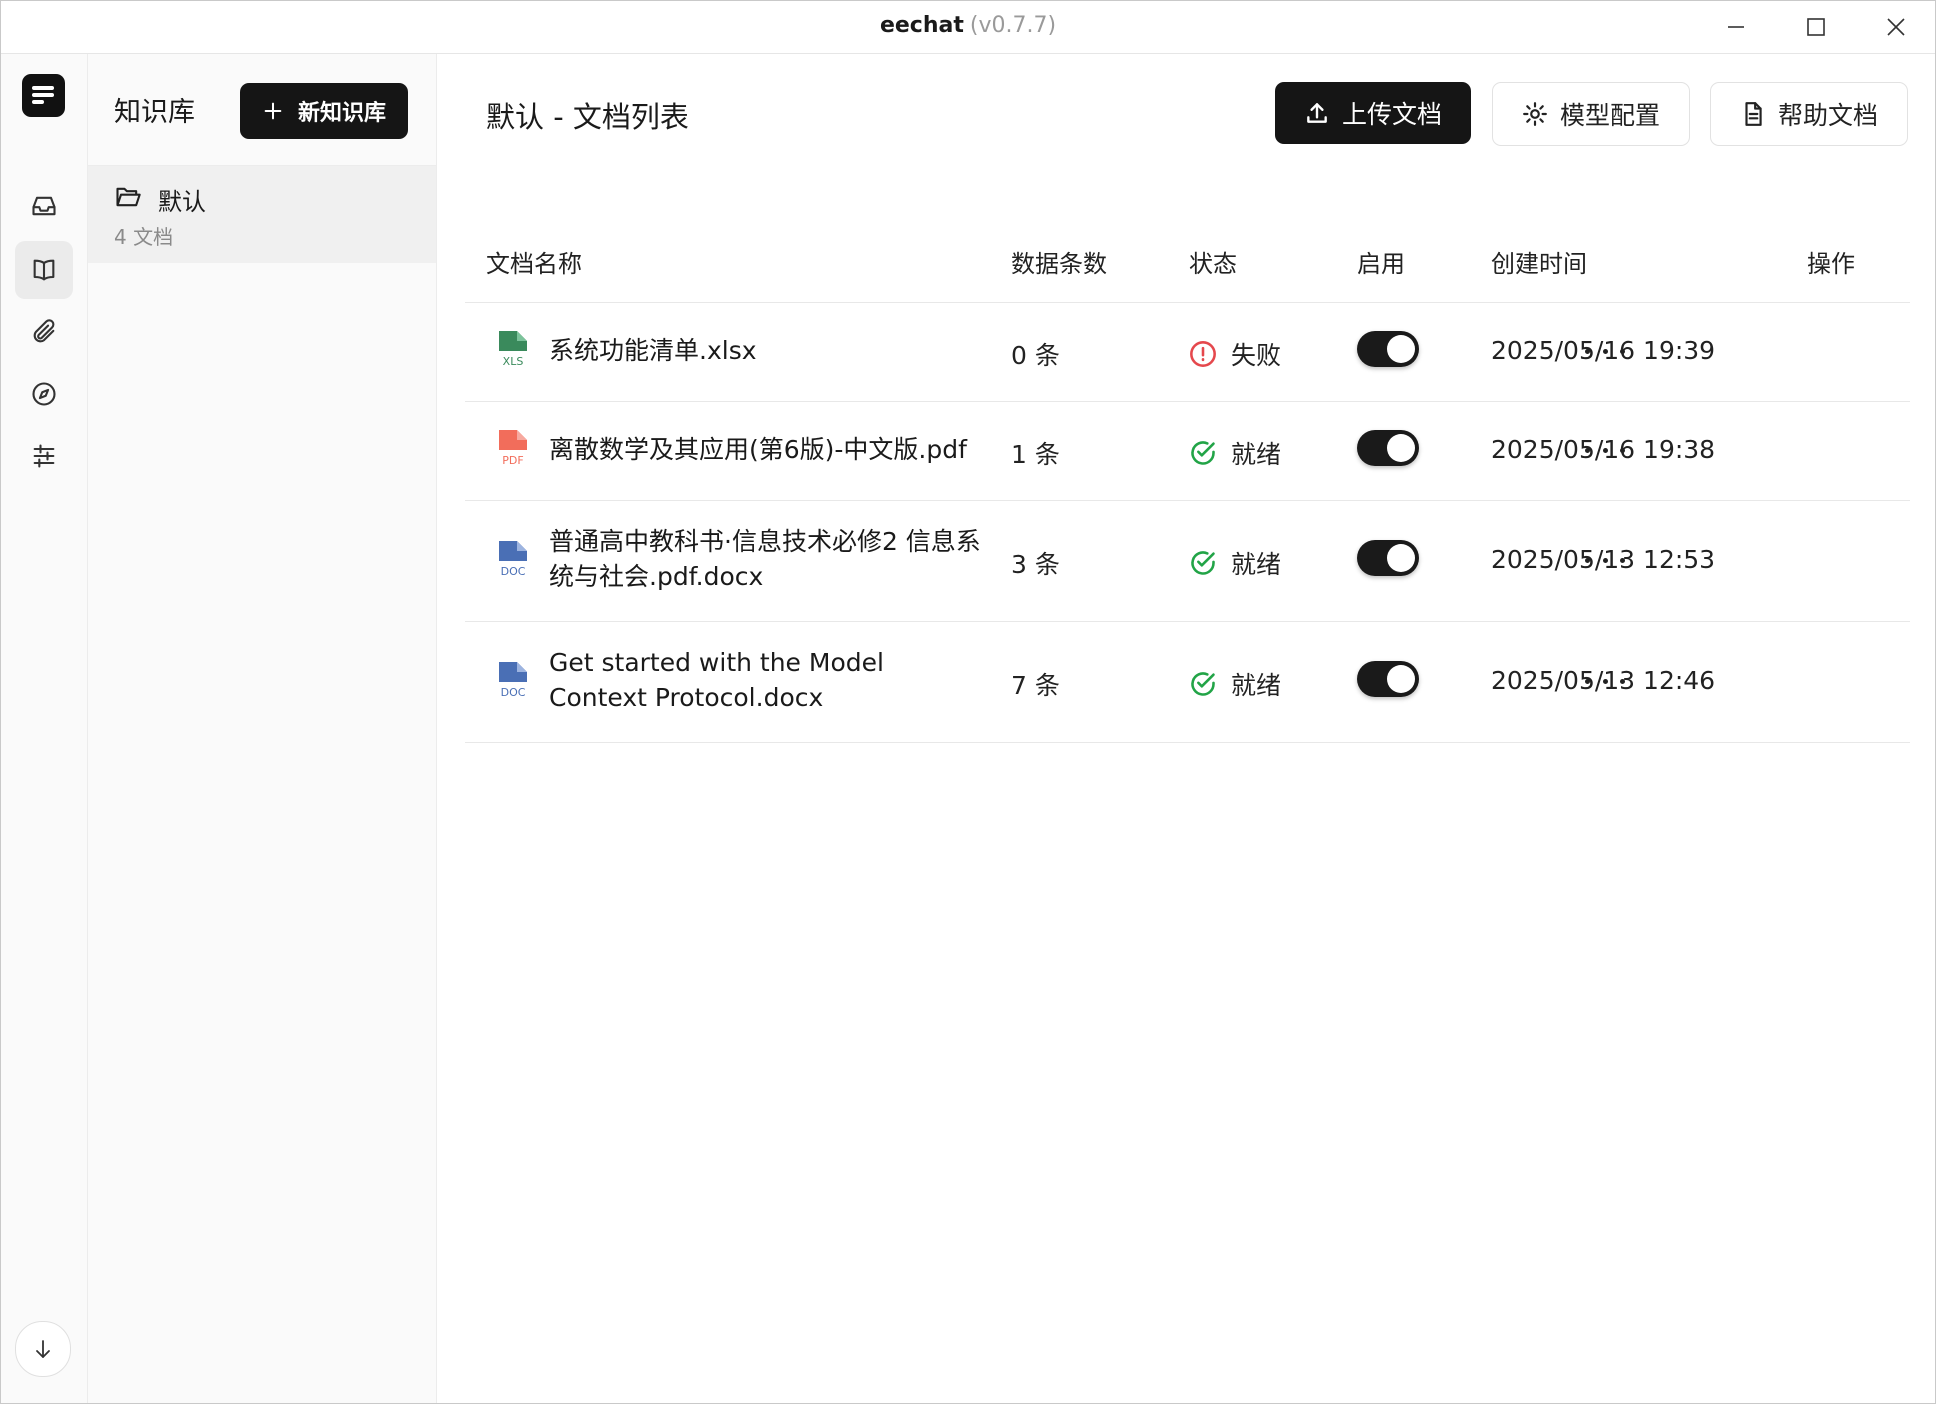  I want to click on rail-inbox-button, so click(44, 206).